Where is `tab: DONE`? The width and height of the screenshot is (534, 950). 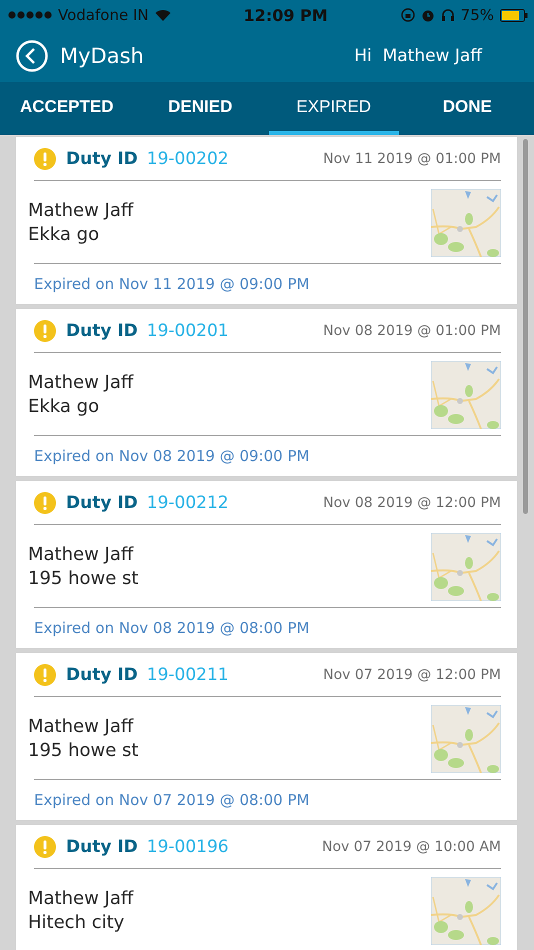
tab: DONE is located at coordinates (467, 108).